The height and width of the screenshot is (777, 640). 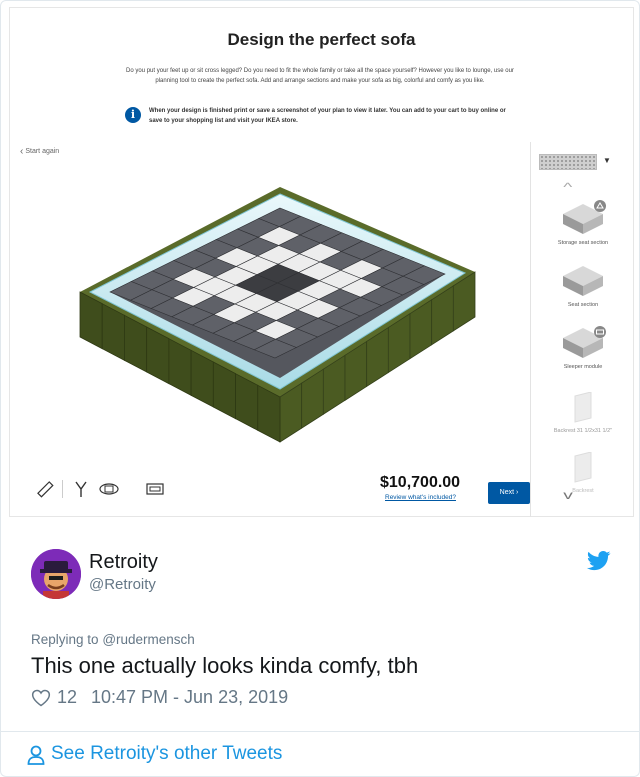 What do you see at coordinates (81, 489) in the screenshot?
I see `dimensions-icon` at bounding box center [81, 489].